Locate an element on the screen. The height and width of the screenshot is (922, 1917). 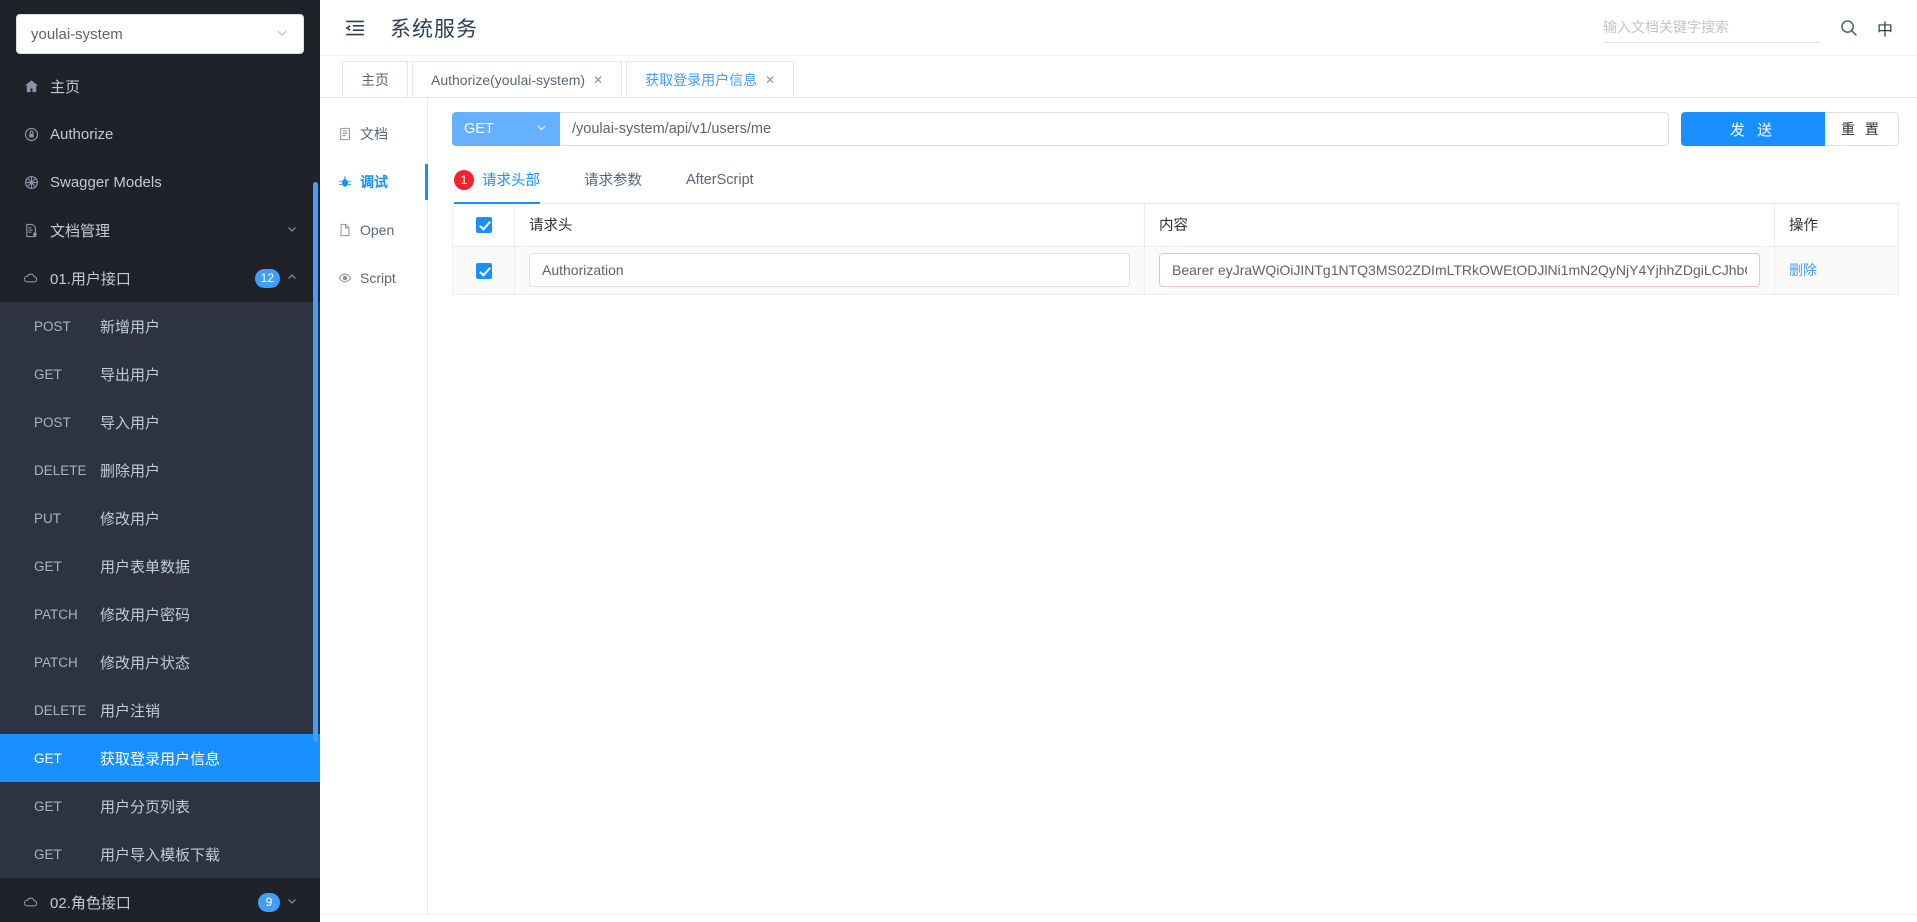
inner-nav-debug: 调试 is located at coordinates (374, 182).